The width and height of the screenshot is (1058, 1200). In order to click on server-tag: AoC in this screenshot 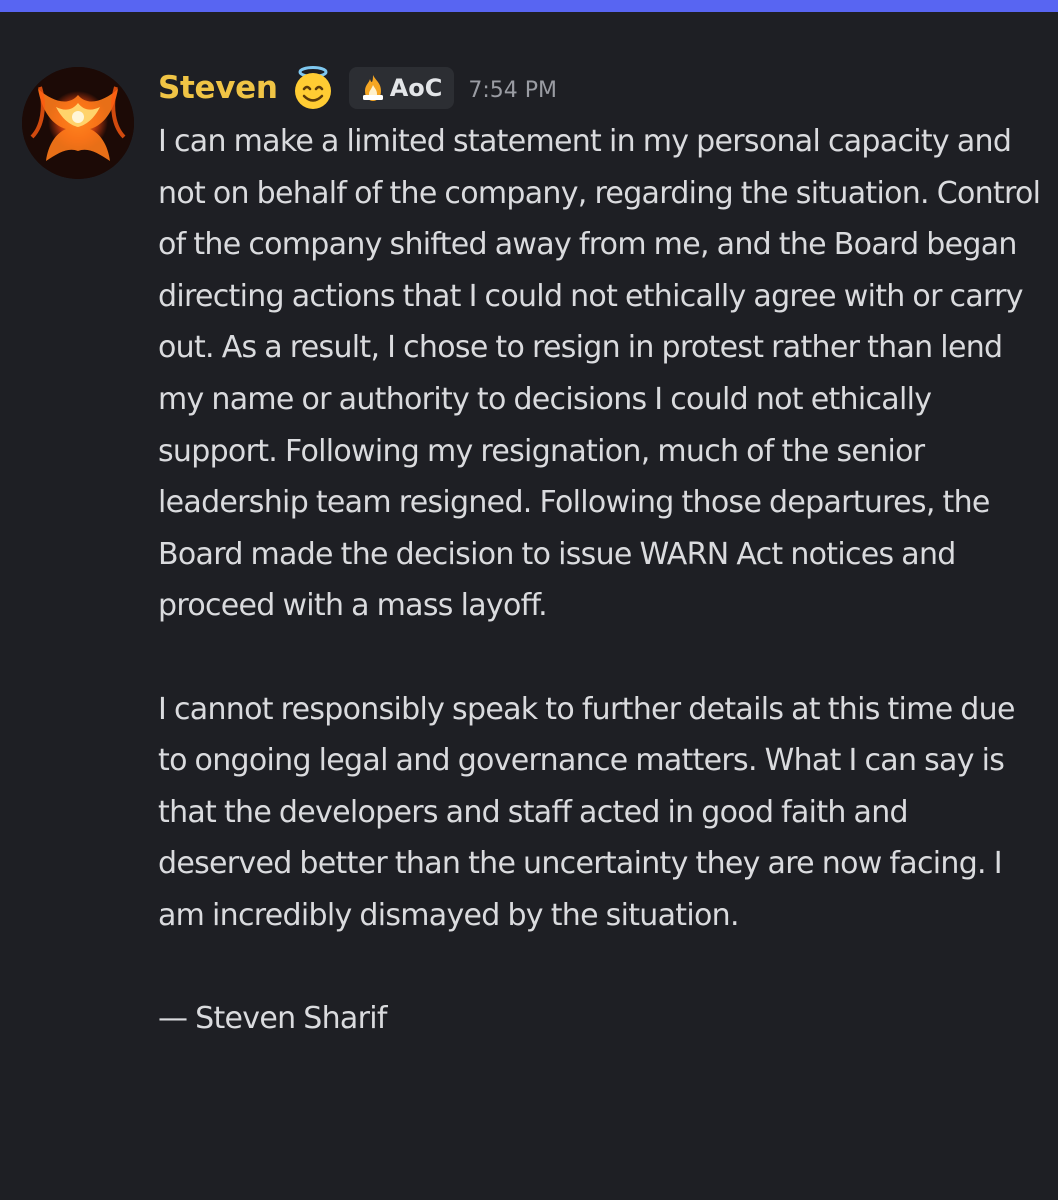, I will do `click(401, 88)`.